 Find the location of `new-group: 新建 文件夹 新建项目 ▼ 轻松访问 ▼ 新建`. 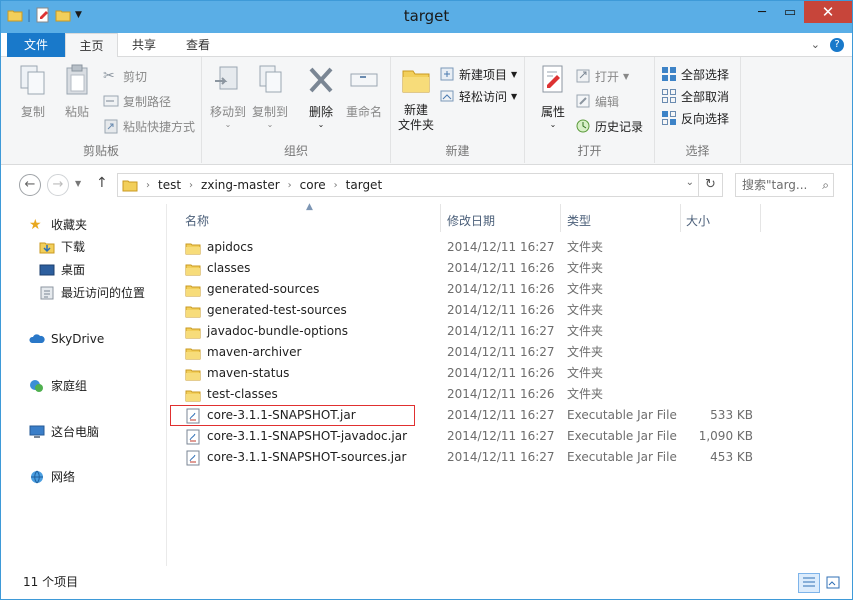

new-group: 新建 文件夹 新建项目 ▼ 轻松访问 ▼ 新建 is located at coordinates (458, 110).